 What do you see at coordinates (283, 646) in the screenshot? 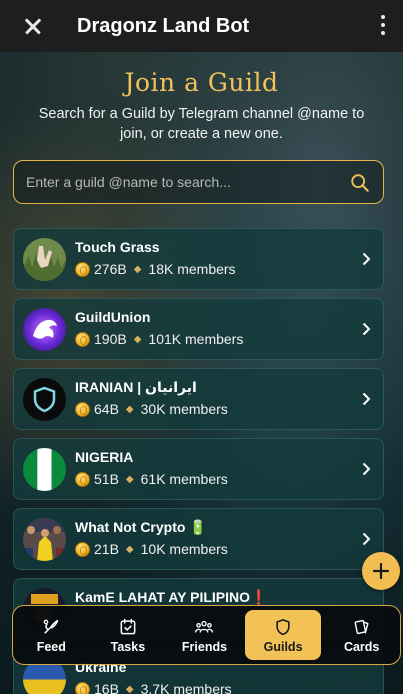
I see `nav-label: Guilds` at bounding box center [283, 646].